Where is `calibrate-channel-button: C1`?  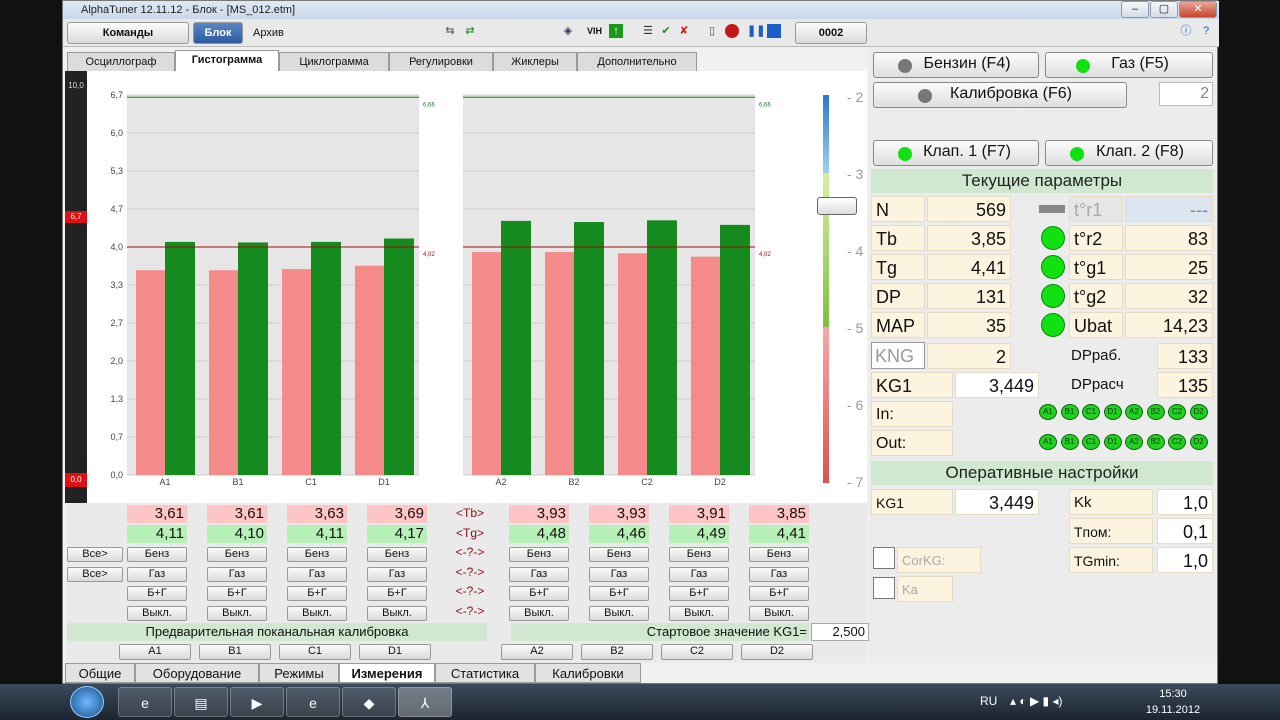 calibrate-channel-button: C1 is located at coordinates (315, 652).